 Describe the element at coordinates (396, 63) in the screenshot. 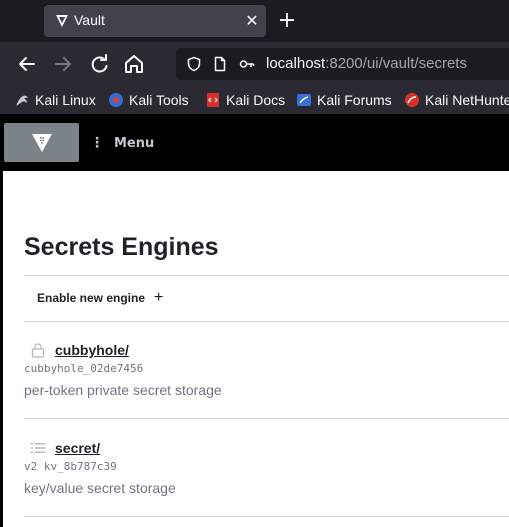

I see `url-path: :8200/ui/vault/secrets` at that location.